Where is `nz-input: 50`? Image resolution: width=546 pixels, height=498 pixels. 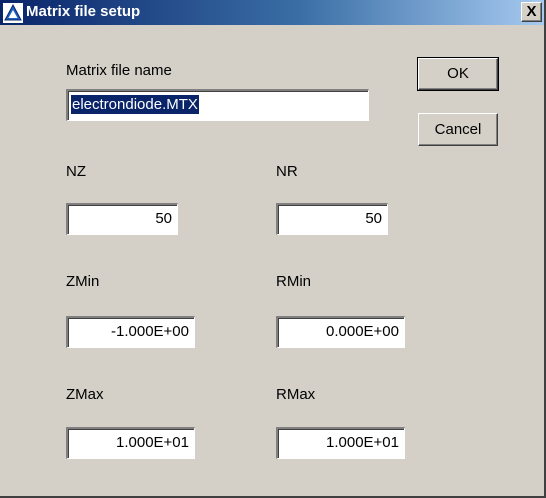 nz-input: 50 is located at coordinates (122, 219).